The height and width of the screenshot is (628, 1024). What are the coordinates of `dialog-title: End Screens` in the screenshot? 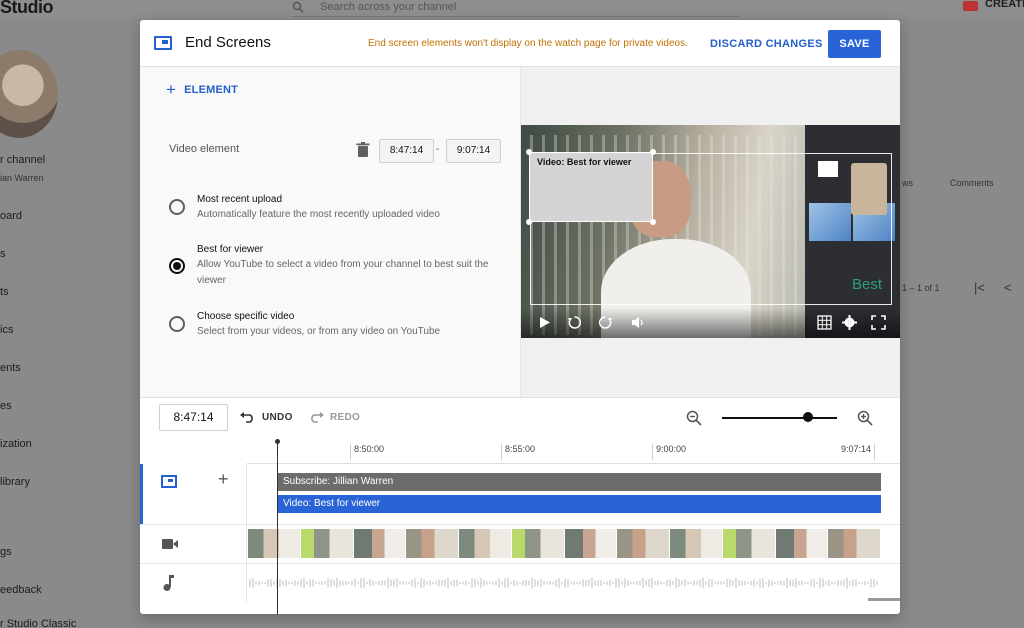 It's located at (228, 42).